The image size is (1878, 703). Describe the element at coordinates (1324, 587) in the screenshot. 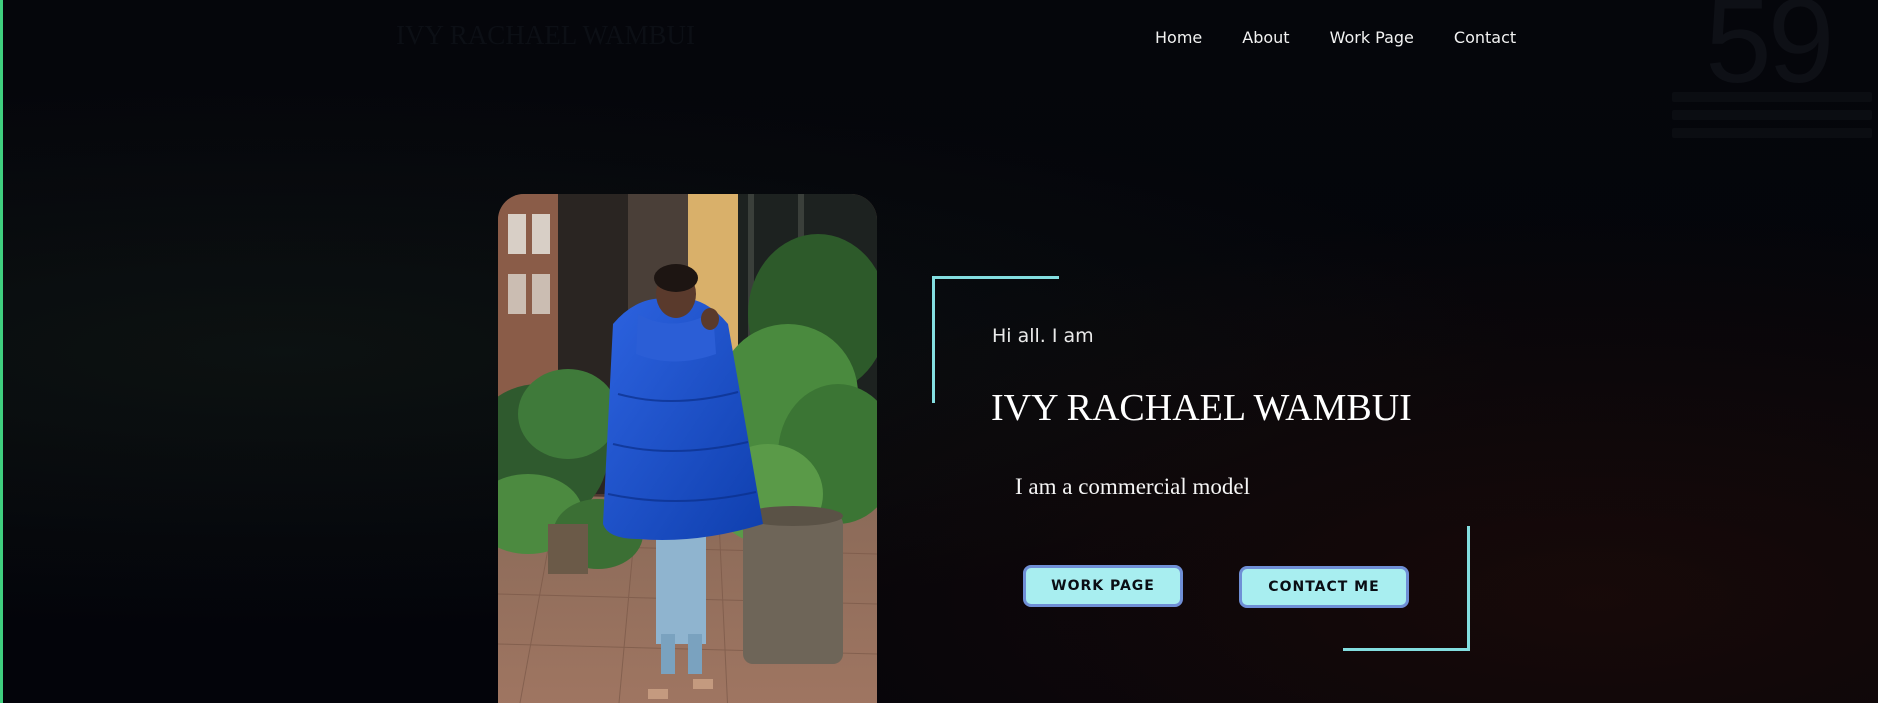

I see `contact-me-button: CONTACT ME` at that location.